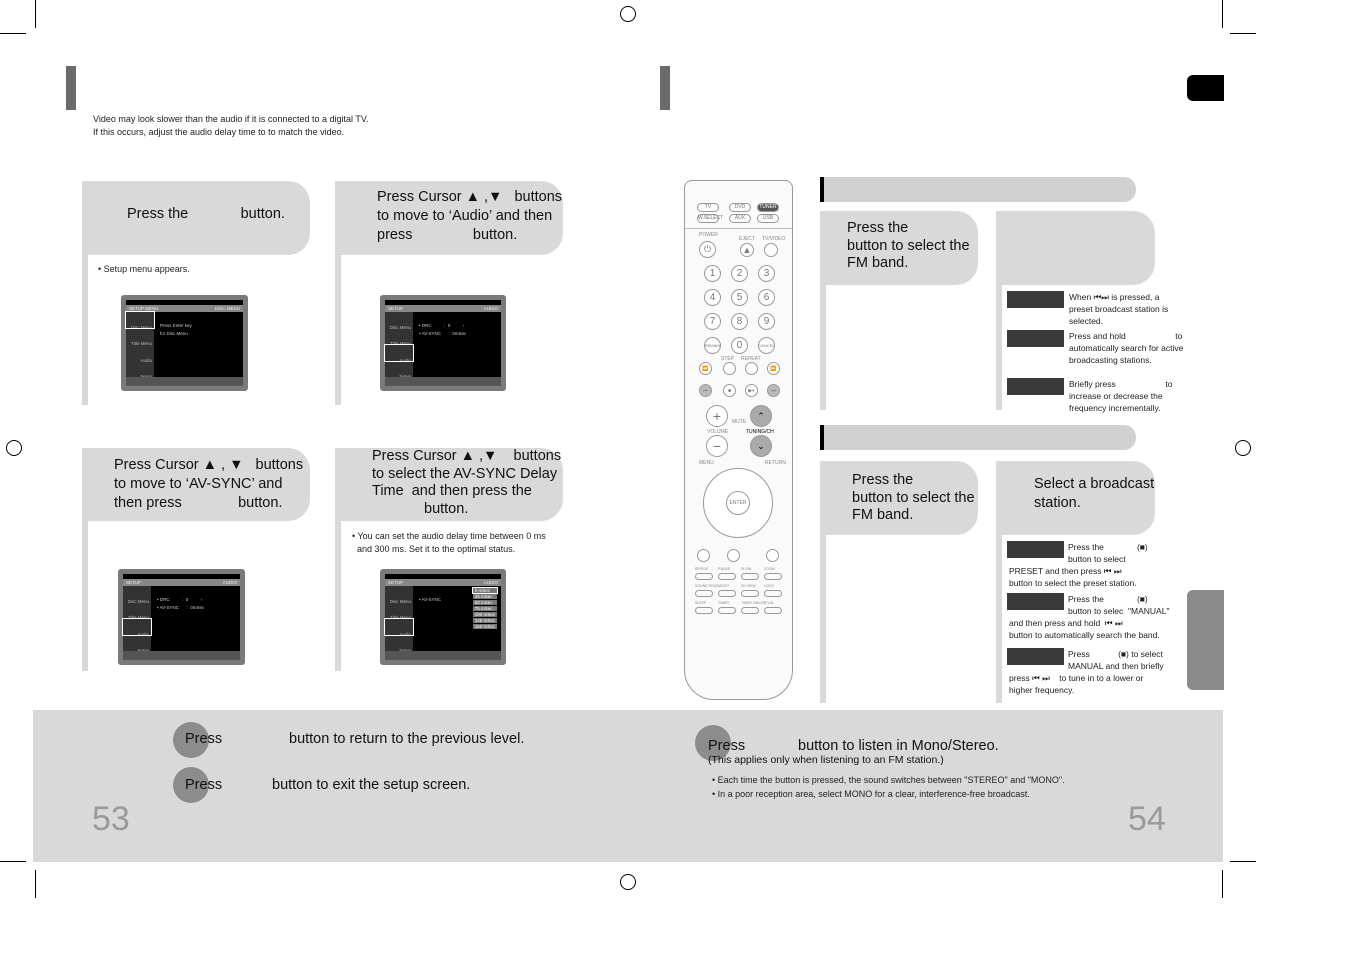 Image resolution: width=1350 pixels, height=954 pixels. What do you see at coordinates (111, 819) in the screenshot?
I see `page-number: 53` at bounding box center [111, 819].